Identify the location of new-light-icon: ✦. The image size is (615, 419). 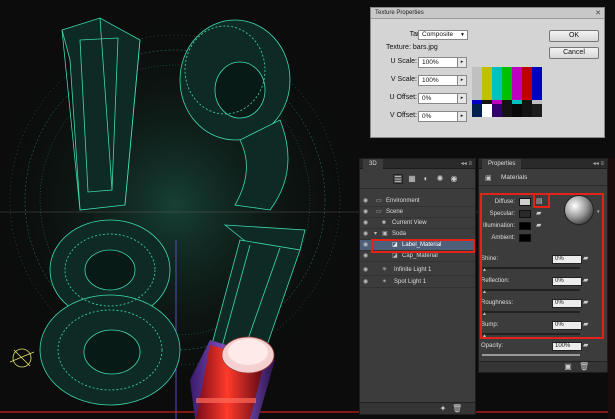
(443, 409).